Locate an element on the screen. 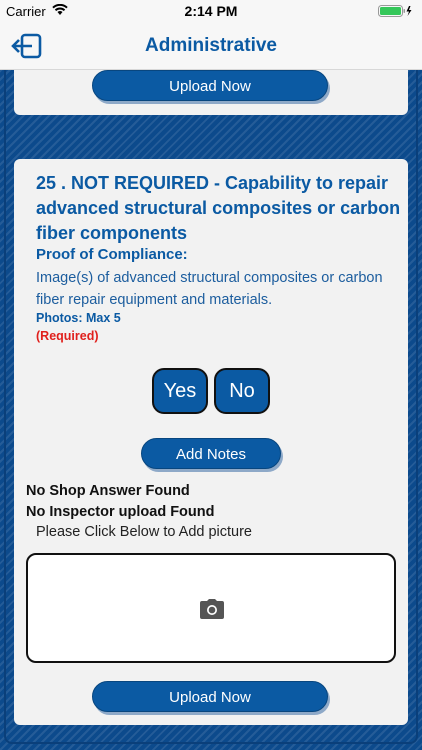 The height and width of the screenshot is (750, 422). required-label: (Required) is located at coordinates (67, 336).